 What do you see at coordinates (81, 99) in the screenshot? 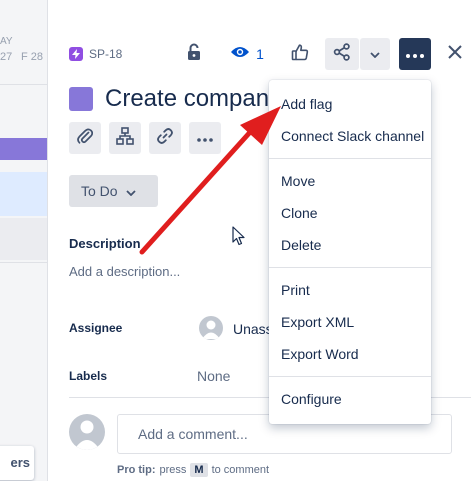
I see `issue-type-icon` at bounding box center [81, 99].